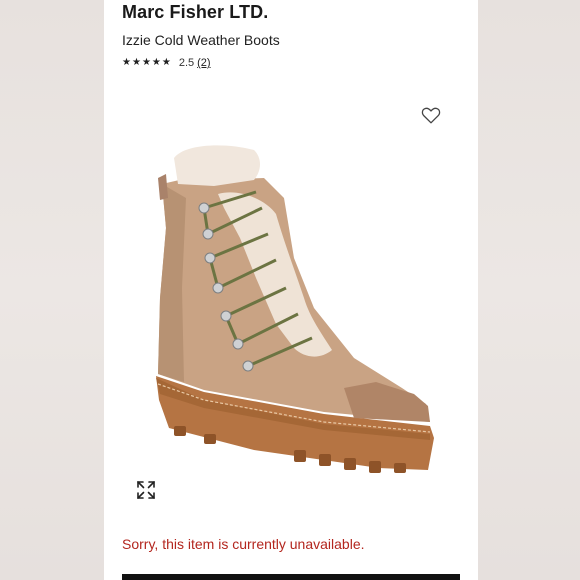  I want to click on product-title: Izzie Cold Weather Boots, so click(201, 40).